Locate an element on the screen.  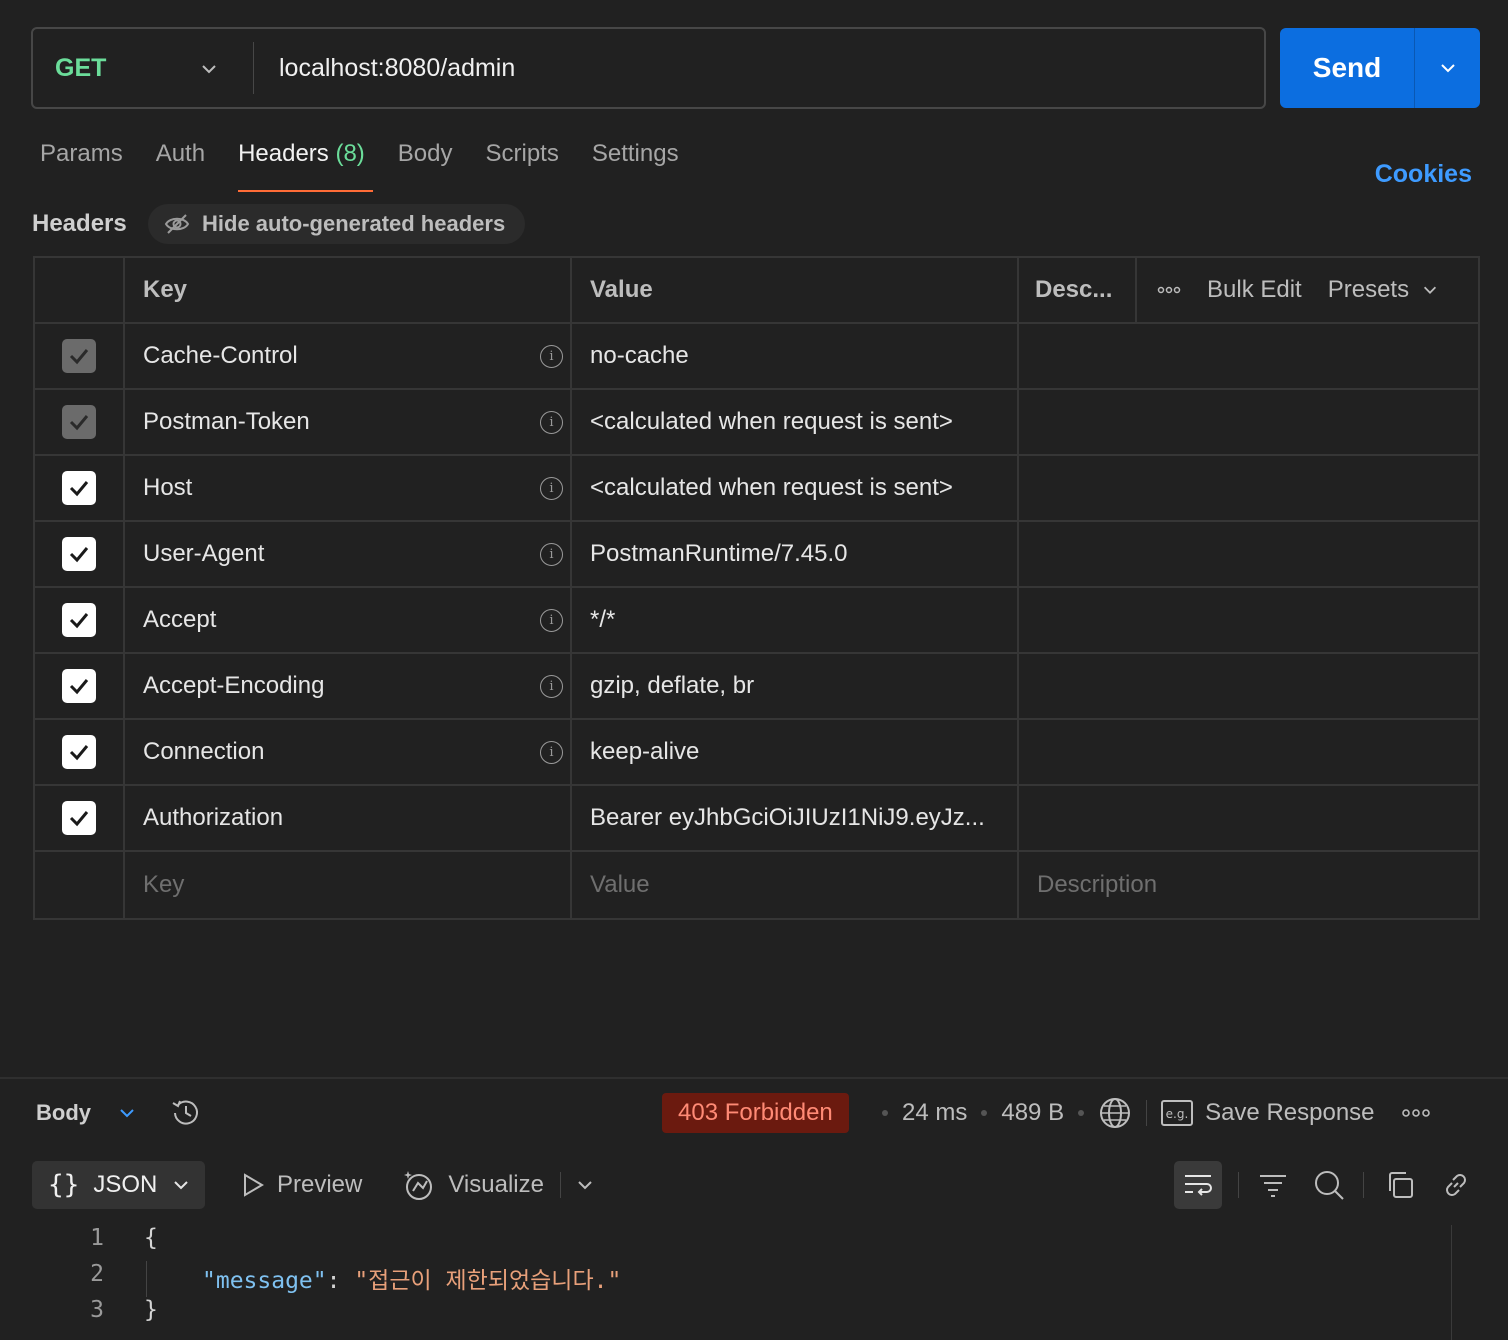
table-row: Accept-Encoding i gzip, deflate, br is located at coordinates (756, 687).